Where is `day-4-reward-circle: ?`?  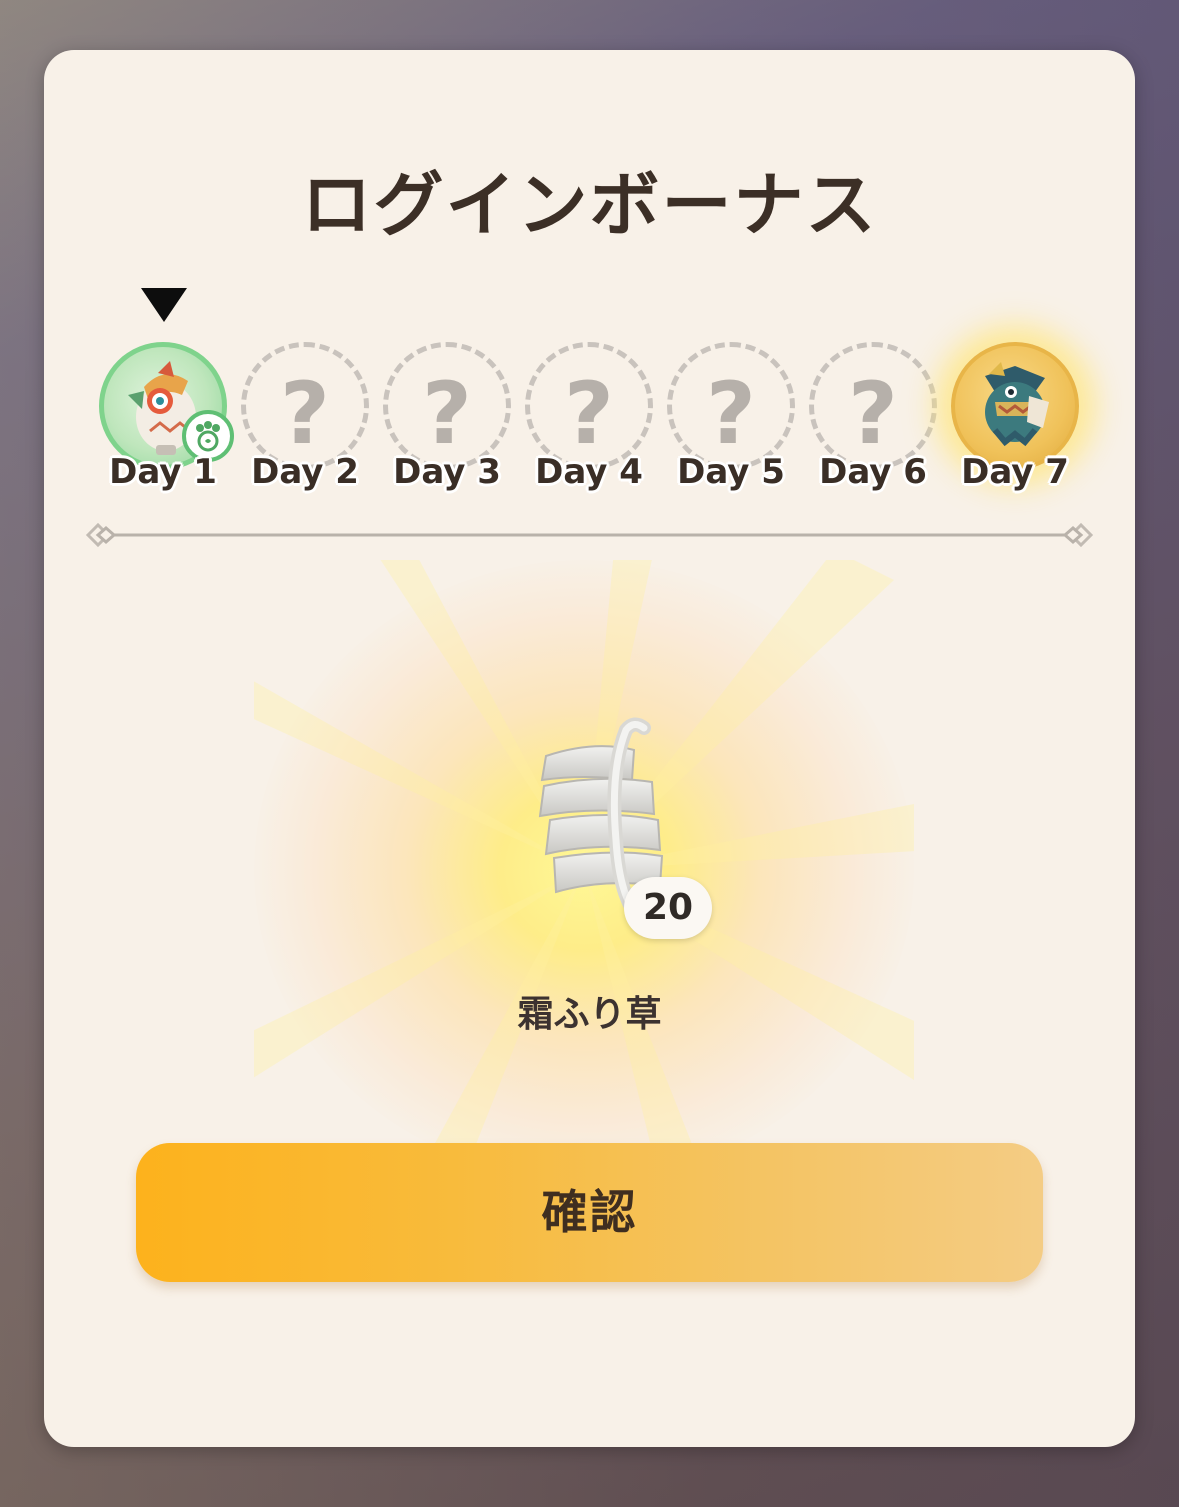
day-4-reward-circle: ? is located at coordinates (589, 406).